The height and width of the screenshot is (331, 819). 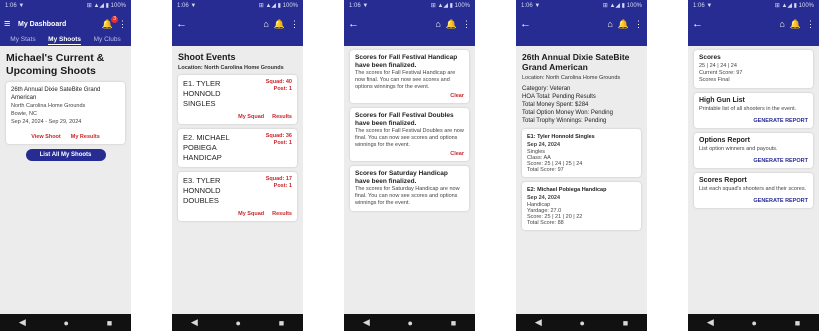 I want to click on status-bar: 1:06 ▼ ⊞ ▲◢ ▮ 100%, so click(x=581, y=6).